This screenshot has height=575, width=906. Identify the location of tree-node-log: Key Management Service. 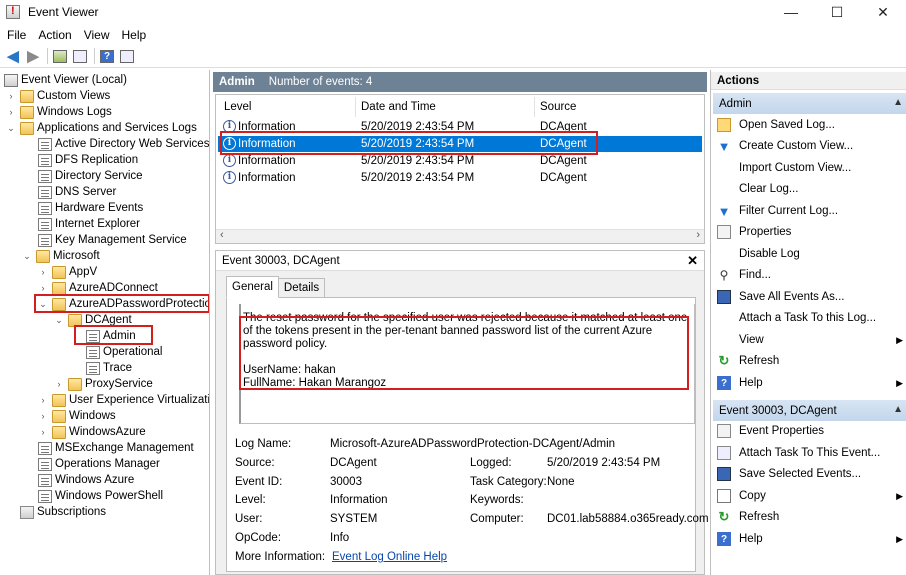
(112, 240).